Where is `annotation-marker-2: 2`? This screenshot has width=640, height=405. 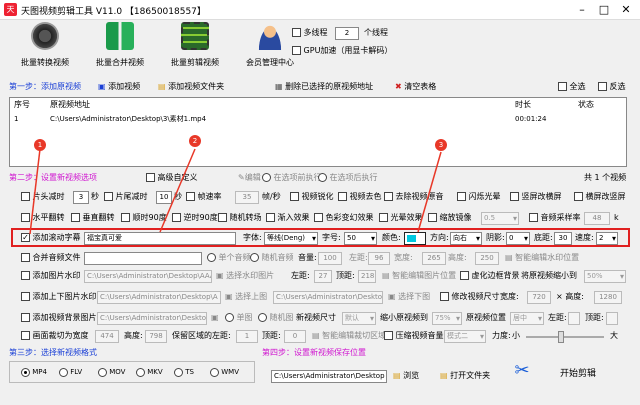 annotation-marker-2: 2 is located at coordinates (195, 141).